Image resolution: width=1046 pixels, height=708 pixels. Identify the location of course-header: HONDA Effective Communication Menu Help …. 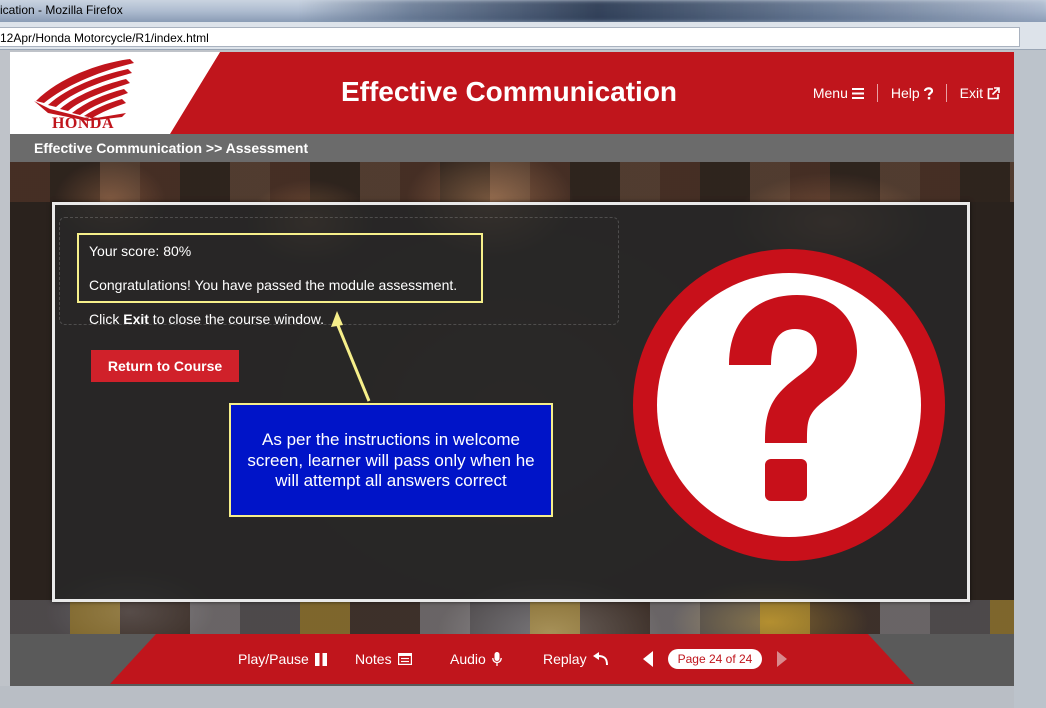
(512, 93).